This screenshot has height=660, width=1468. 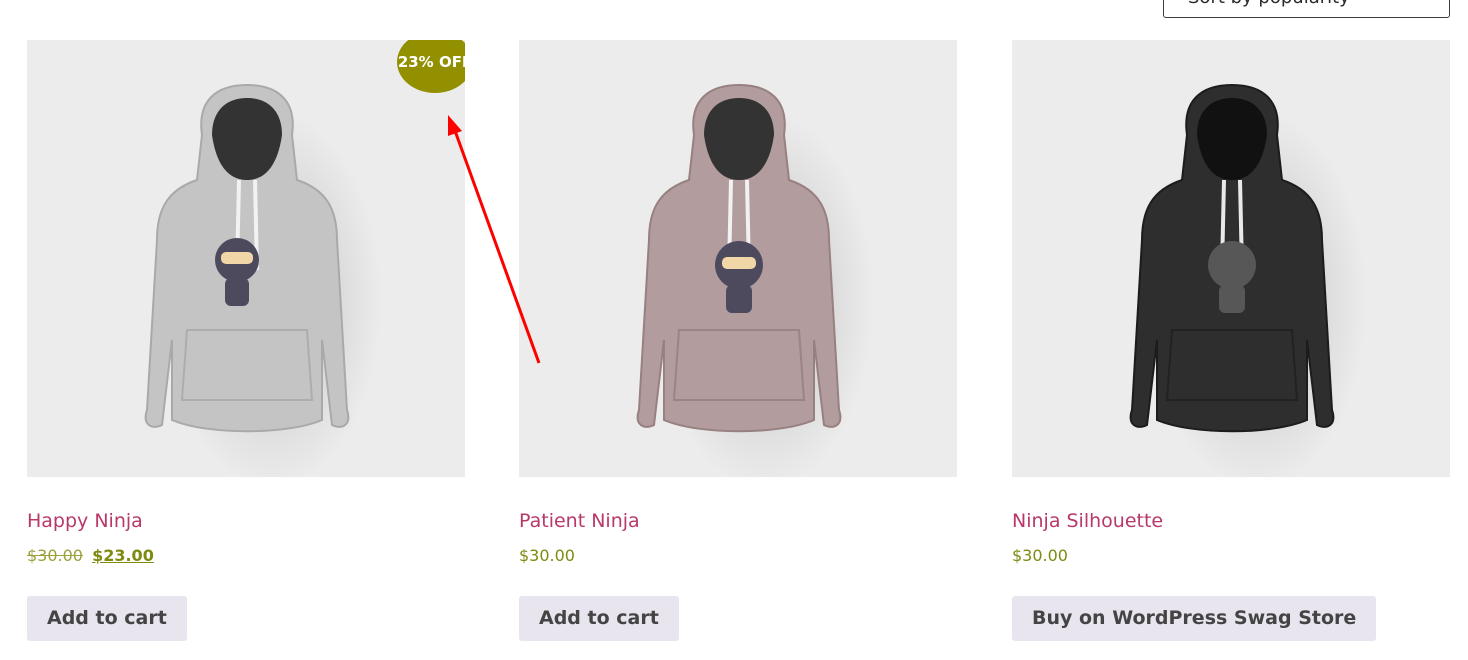 I want to click on sale-price: $23.00, so click(x=123, y=555).